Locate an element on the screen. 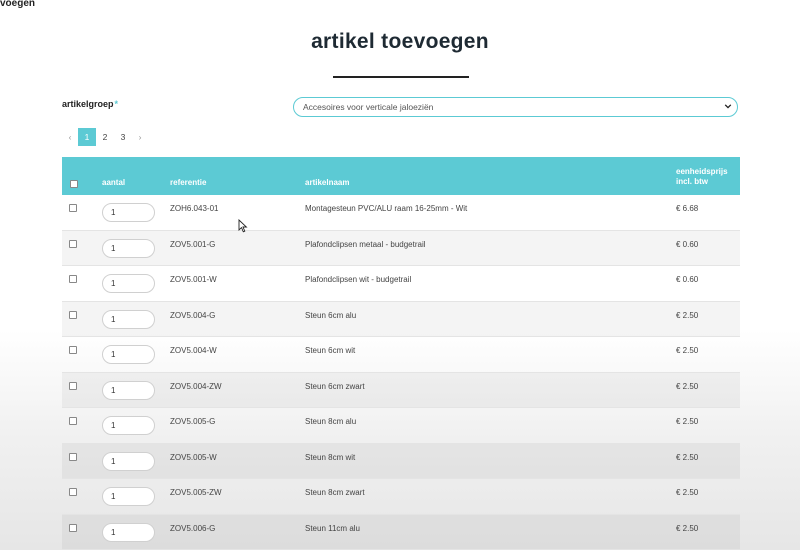 This screenshot has height=550, width=800. row-artikelnaam: Steun 8cm zwart is located at coordinates (335, 492).